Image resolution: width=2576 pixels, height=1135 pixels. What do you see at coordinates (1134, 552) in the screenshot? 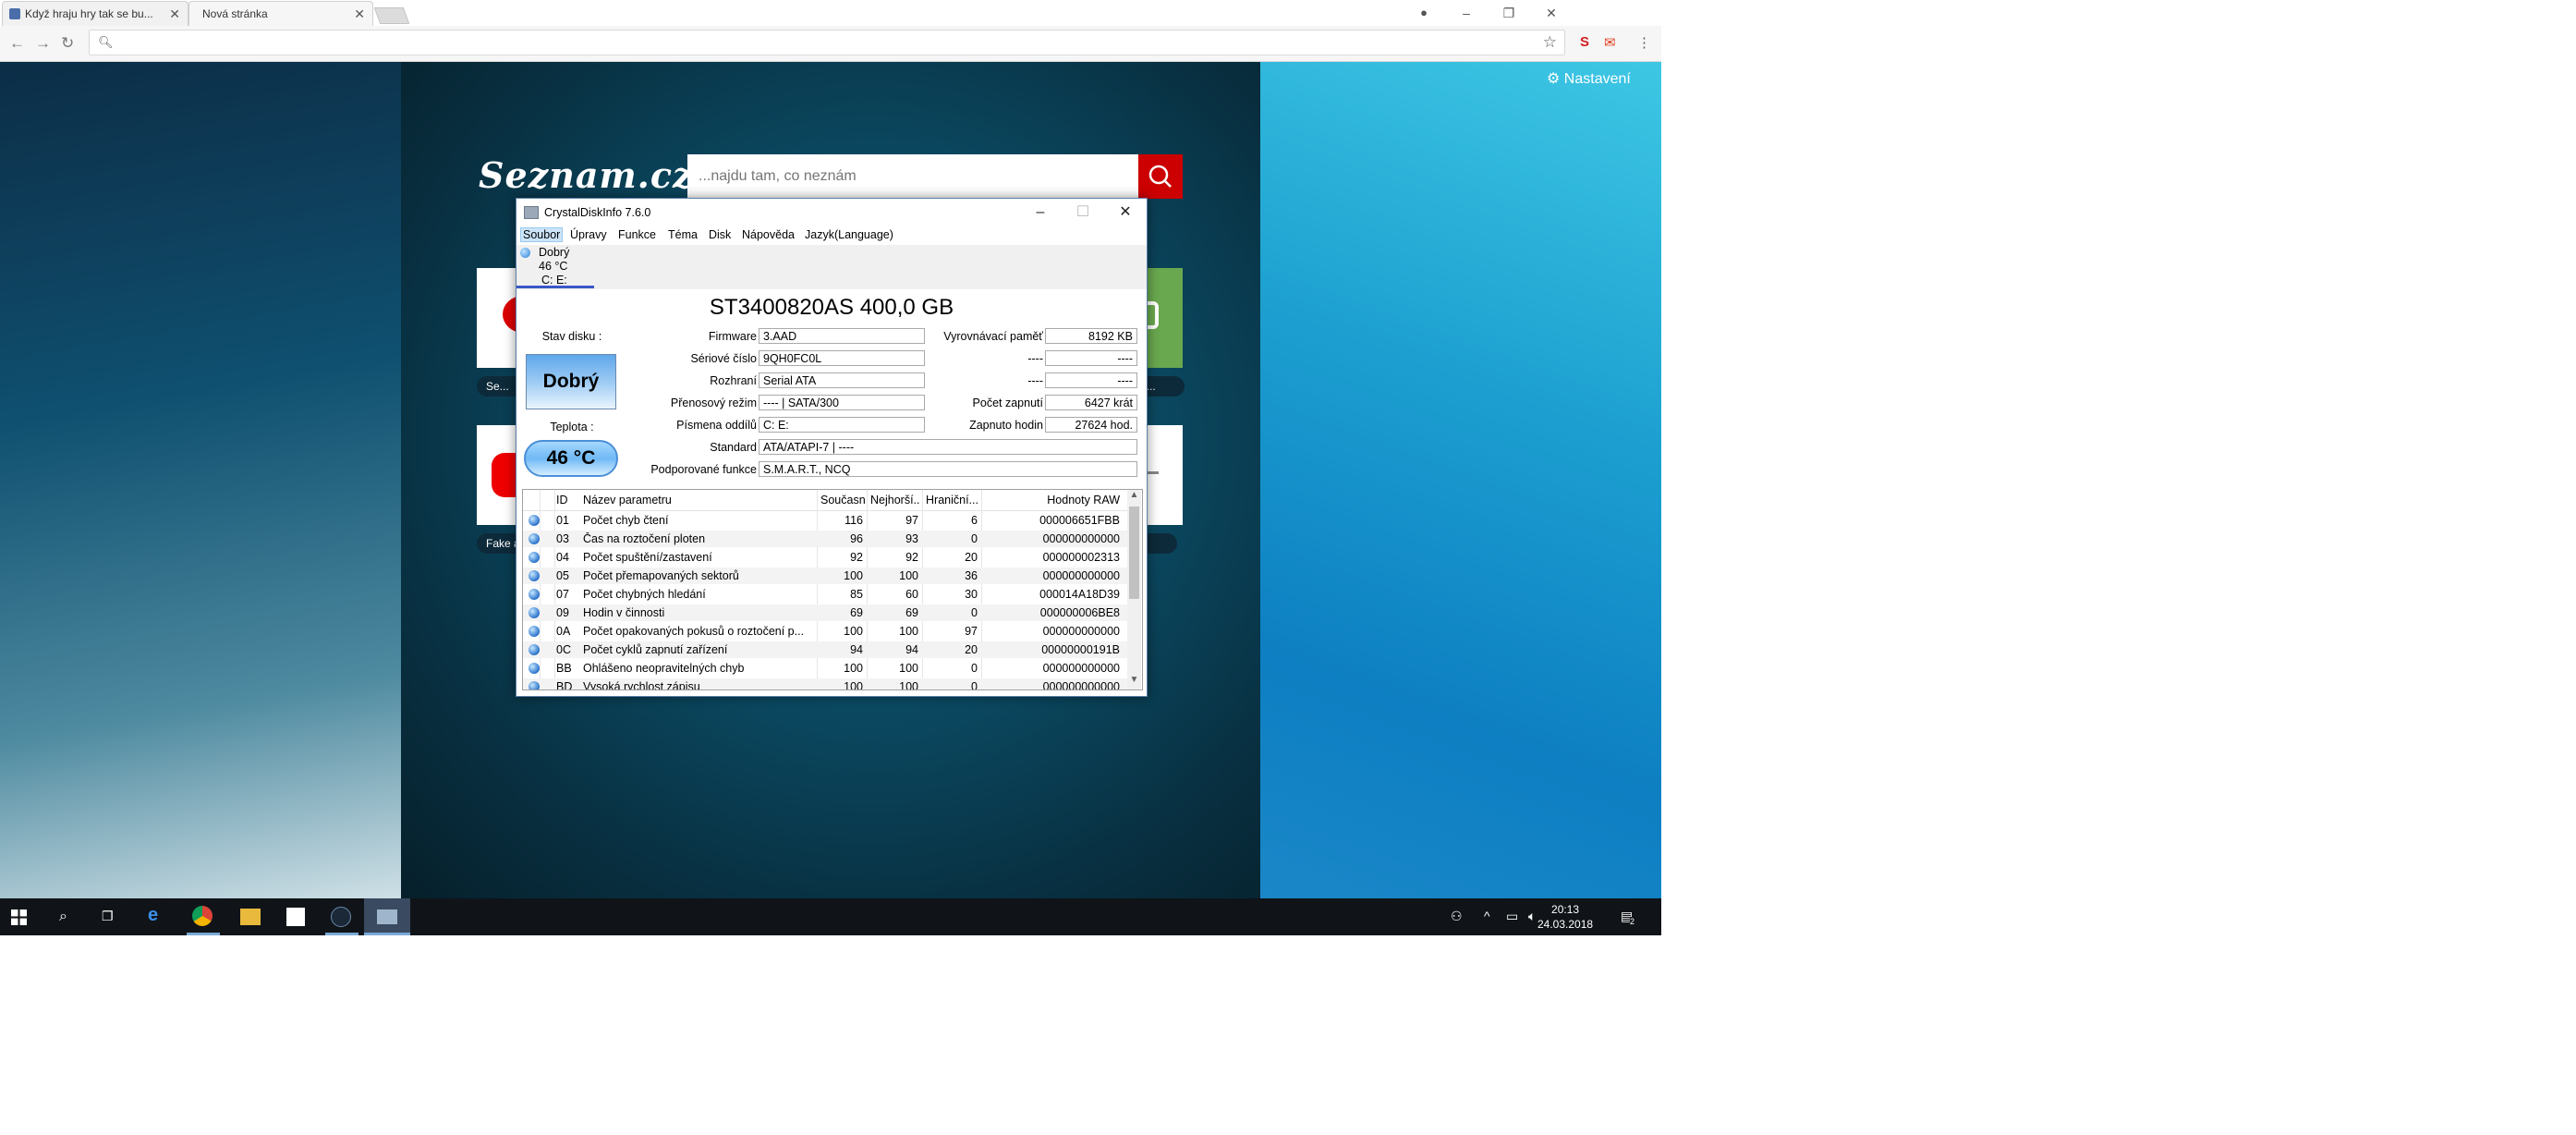
I see `scroll-thumb` at bounding box center [1134, 552].